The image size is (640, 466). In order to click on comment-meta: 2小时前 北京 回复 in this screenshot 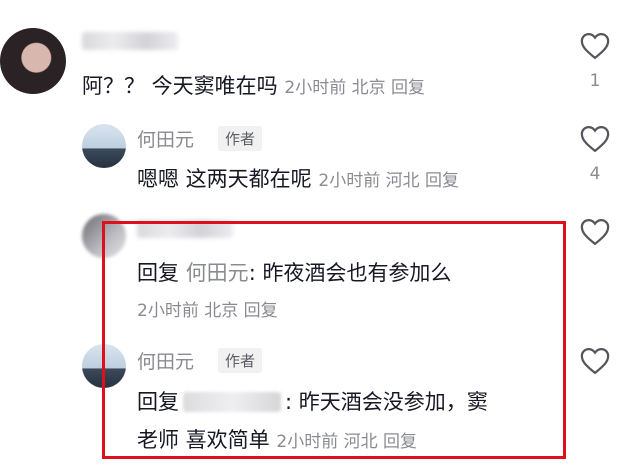, I will do `click(354, 88)`.